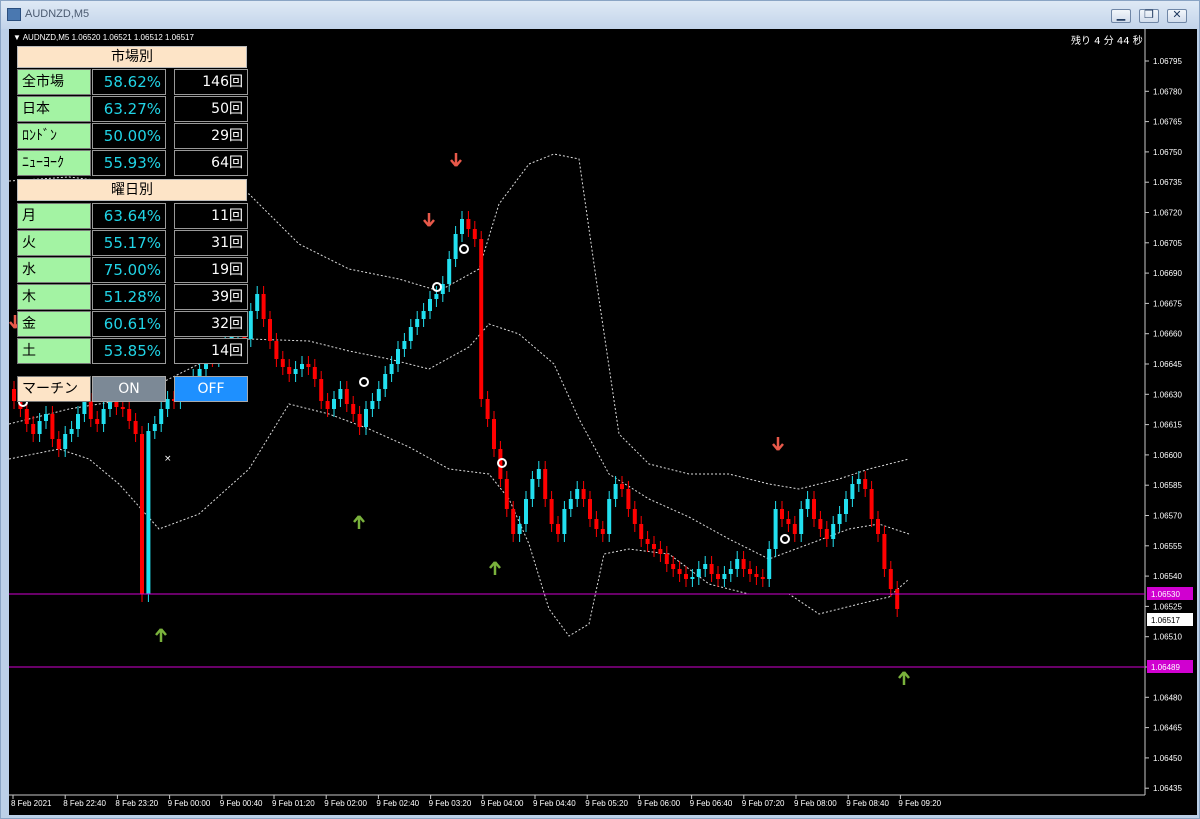  What do you see at coordinates (31, 803) in the screenshot?
I see `time-tick-label: 8 Feb 2021` at bounding box center [31, 803].